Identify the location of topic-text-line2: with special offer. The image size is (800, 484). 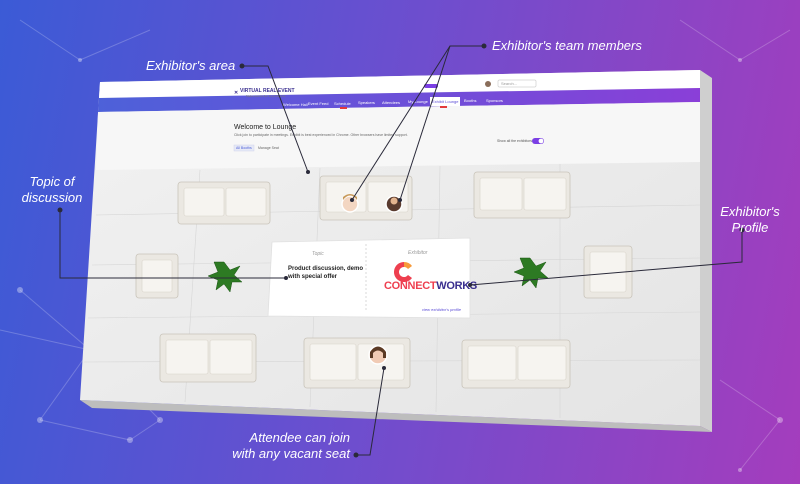
(313, 277).